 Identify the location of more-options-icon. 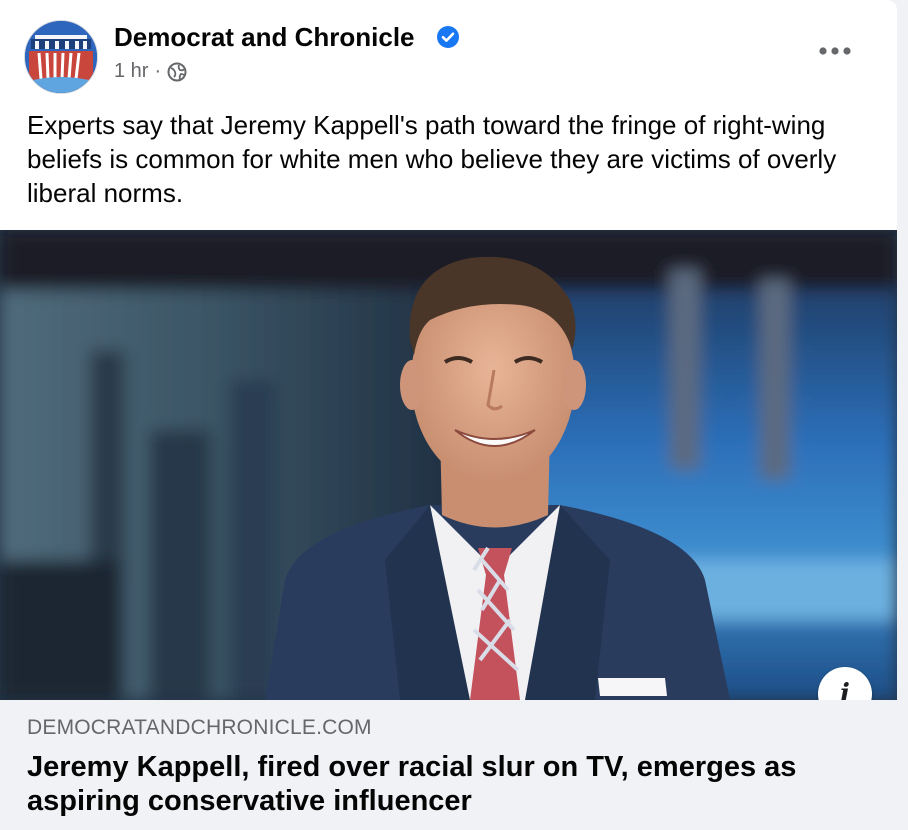
(835, 51).